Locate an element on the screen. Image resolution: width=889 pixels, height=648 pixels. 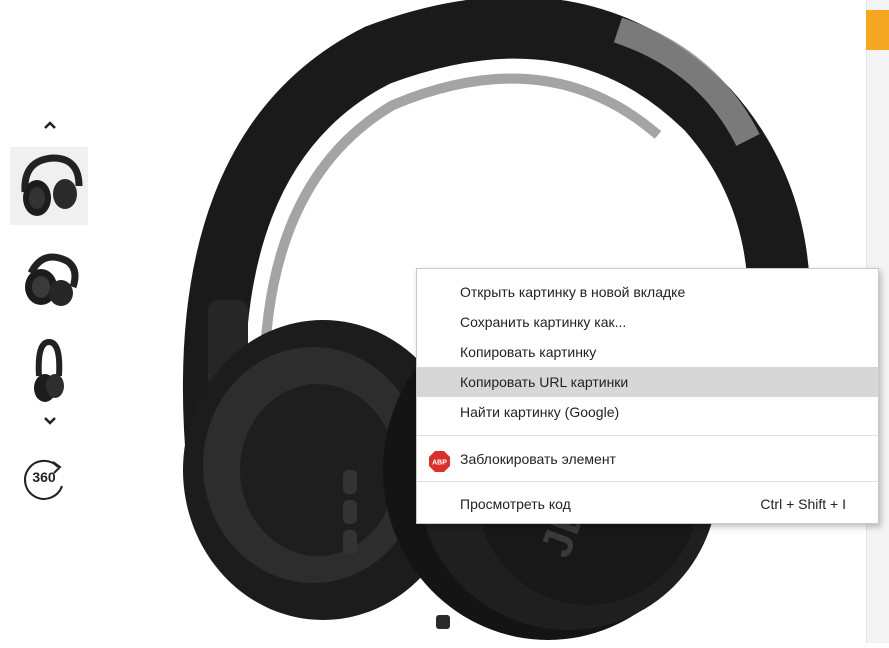
headphones-front-thumbnail is located at coordinates (52, 185).